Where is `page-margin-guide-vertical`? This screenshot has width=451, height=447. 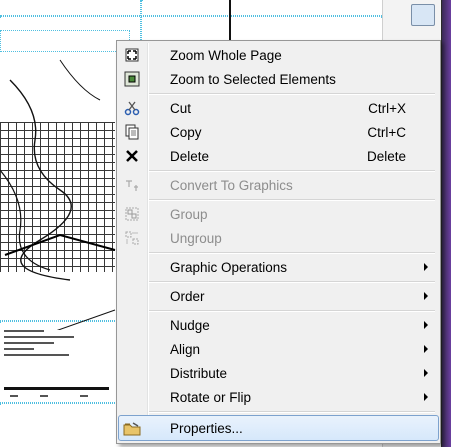
page-margin-guide-vertical is located at coordinates (141, 21).